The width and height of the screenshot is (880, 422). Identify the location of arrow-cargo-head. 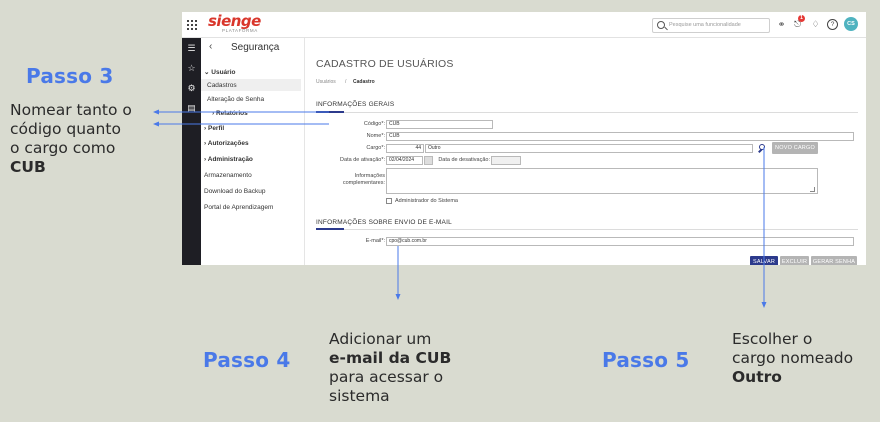
(764, 305).